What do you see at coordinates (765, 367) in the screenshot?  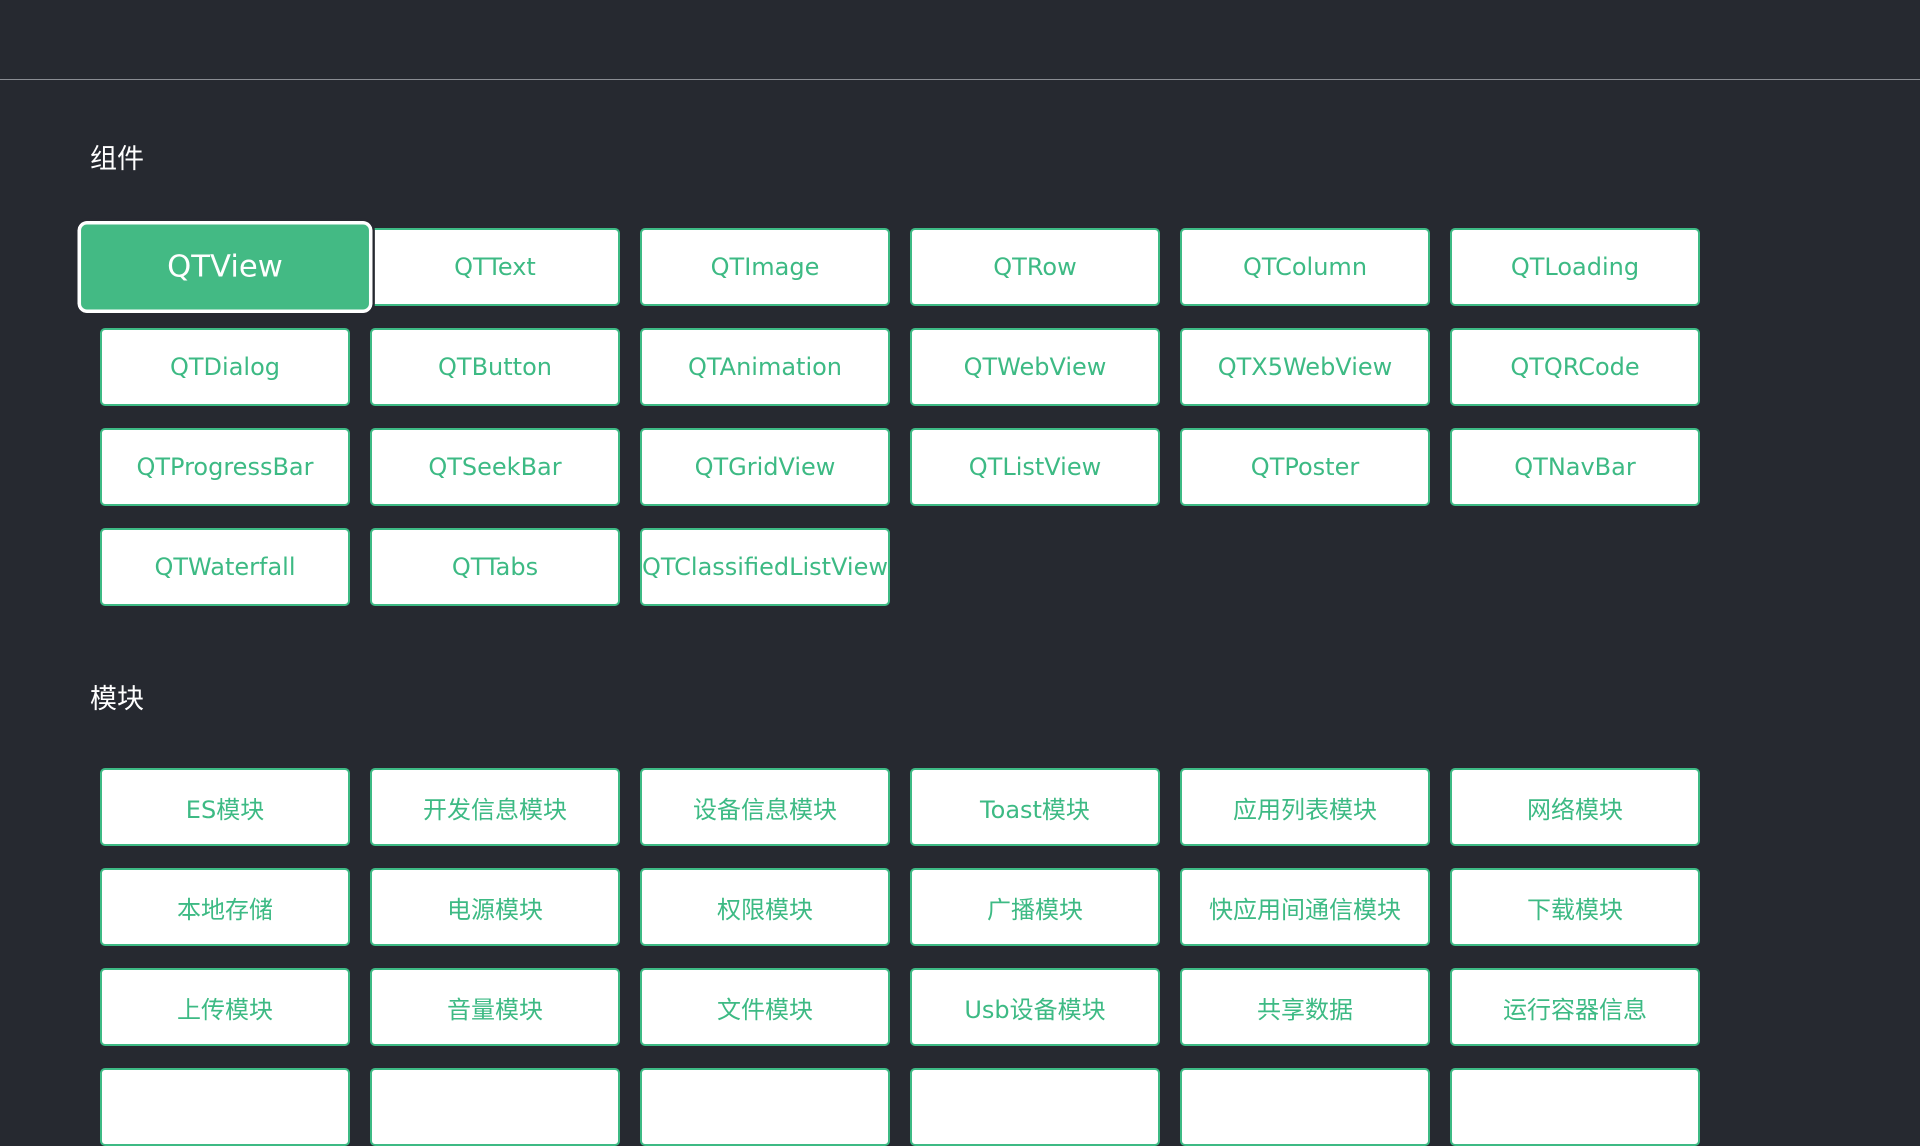 I see `component-button-qtanimation: QTAnimation` at bounding box center [765, 367].